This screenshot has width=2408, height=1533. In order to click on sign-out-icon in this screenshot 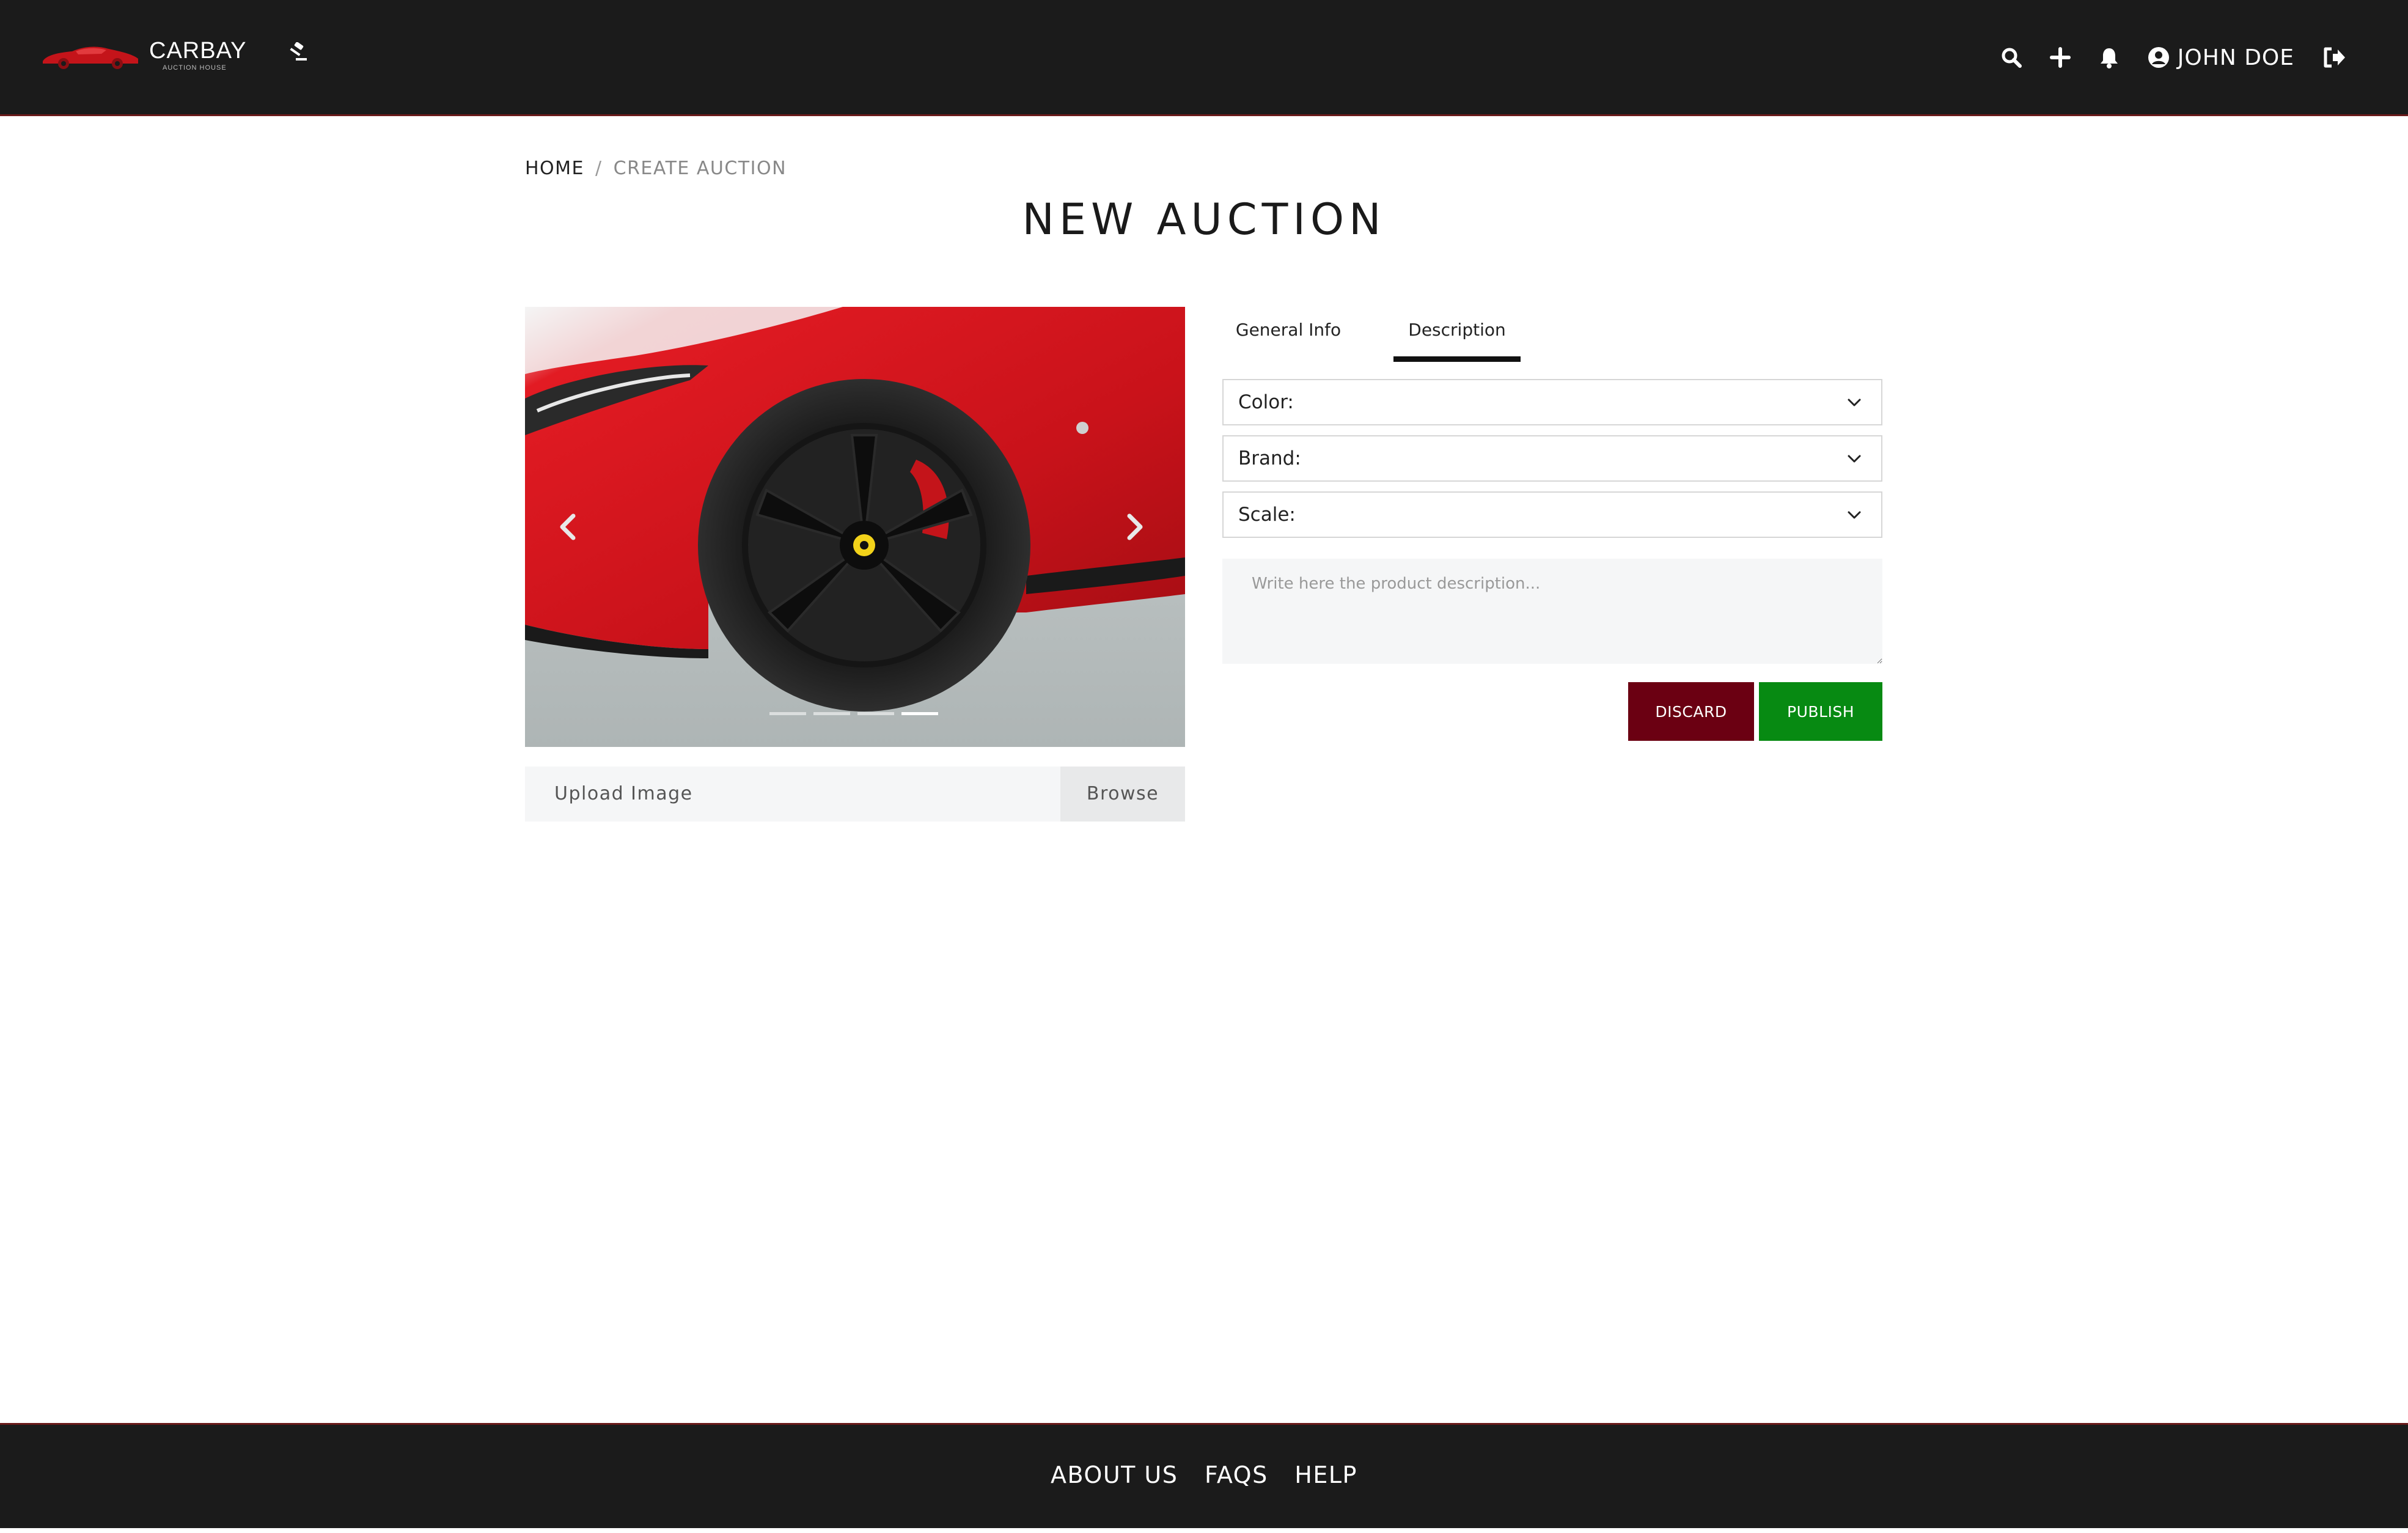, I will do `click(2334, 58)`.